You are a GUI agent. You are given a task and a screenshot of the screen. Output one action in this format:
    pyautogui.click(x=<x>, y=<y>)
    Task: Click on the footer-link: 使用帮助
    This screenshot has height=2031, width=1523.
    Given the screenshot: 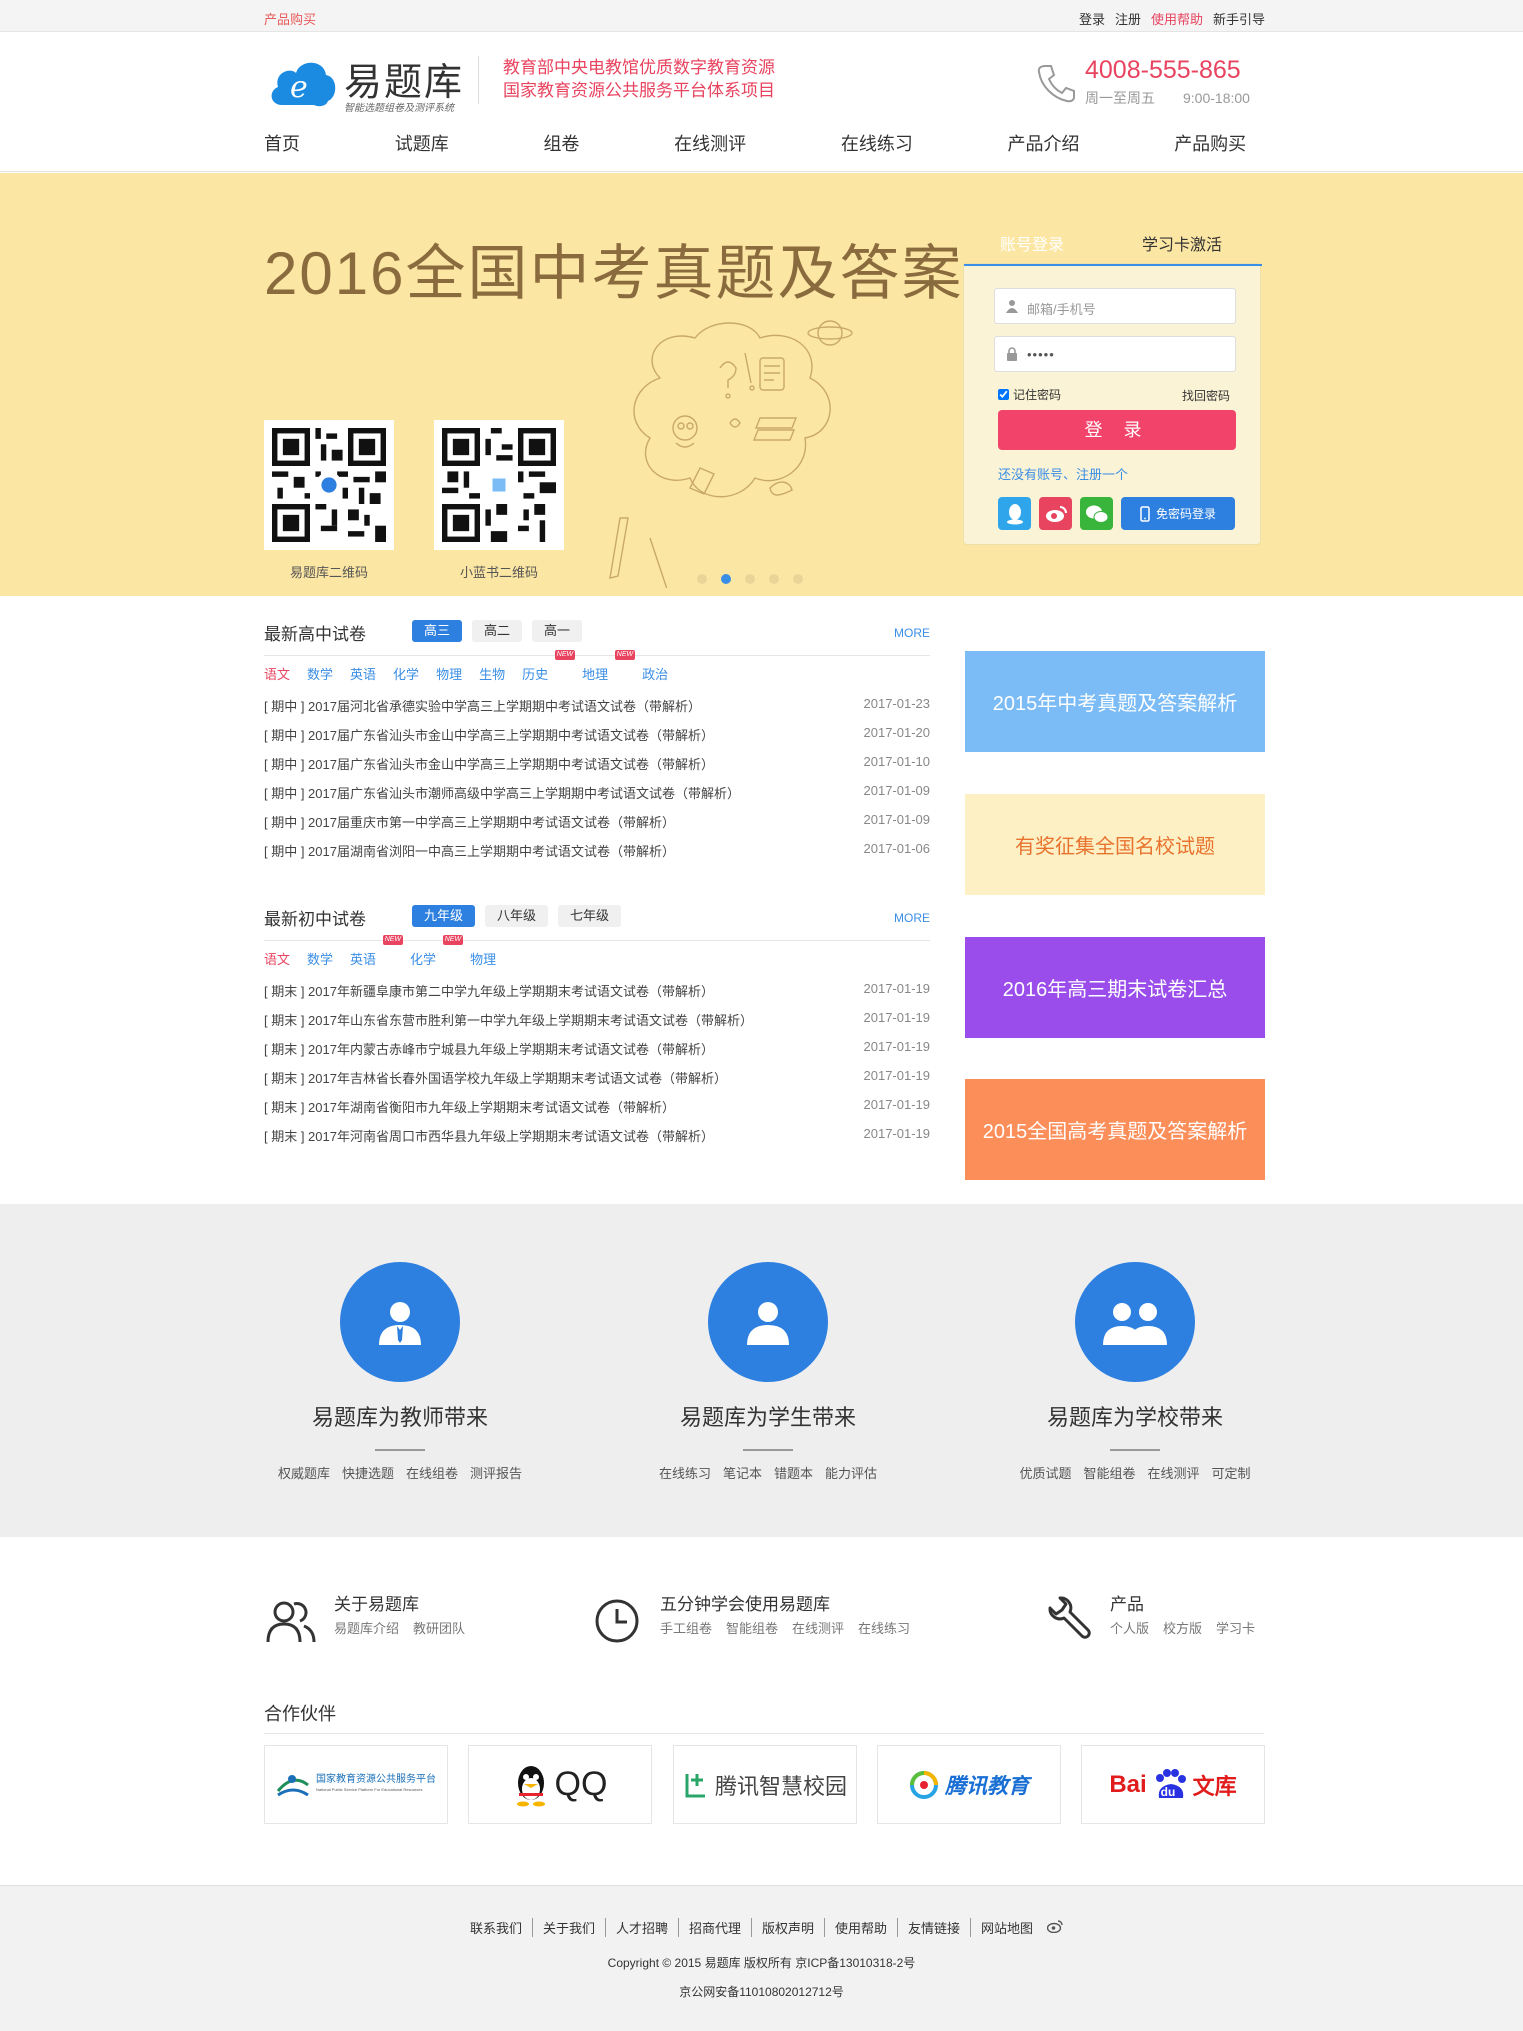 What is the action you would take?
    pyautogui.click(x=862, y=1927)
    